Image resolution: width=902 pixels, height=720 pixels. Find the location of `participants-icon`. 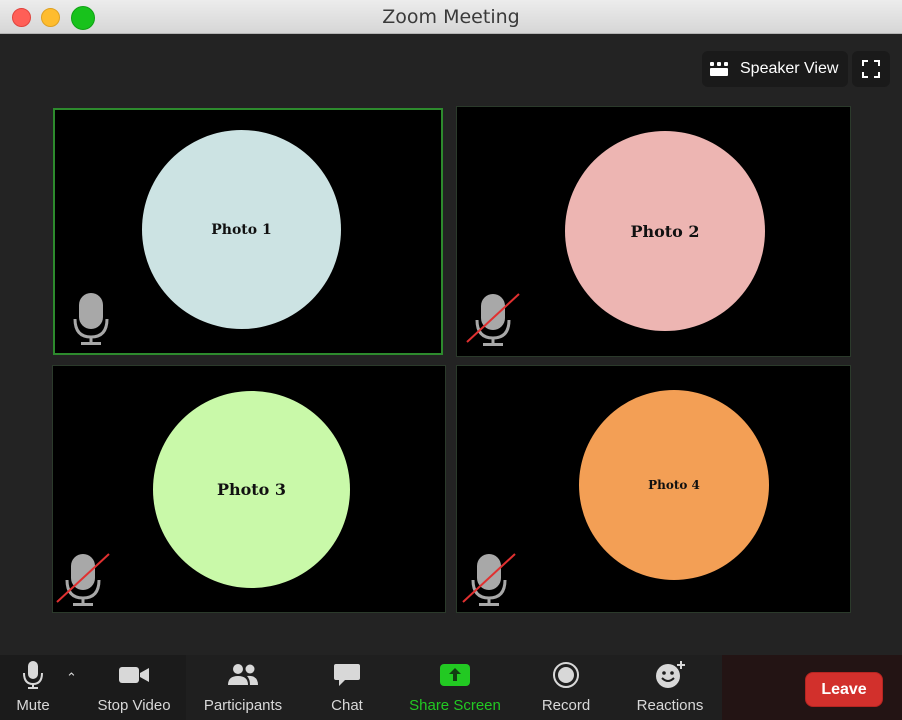

participants-icon is located at coordinates (243, 674).